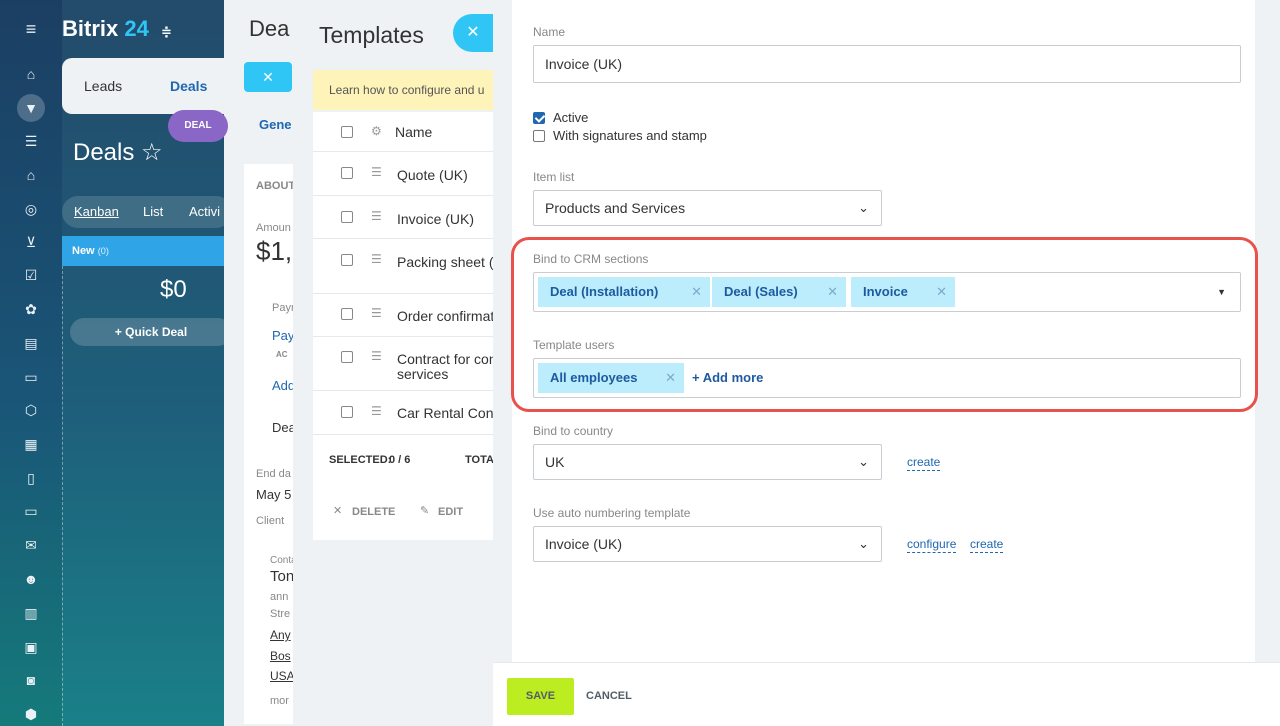 This screenshot has height=726, width=1280. What do you see at coordinates (204, 211) in the screenshot?
I see `view-activities: Activi` at bounding box center [204, 211].